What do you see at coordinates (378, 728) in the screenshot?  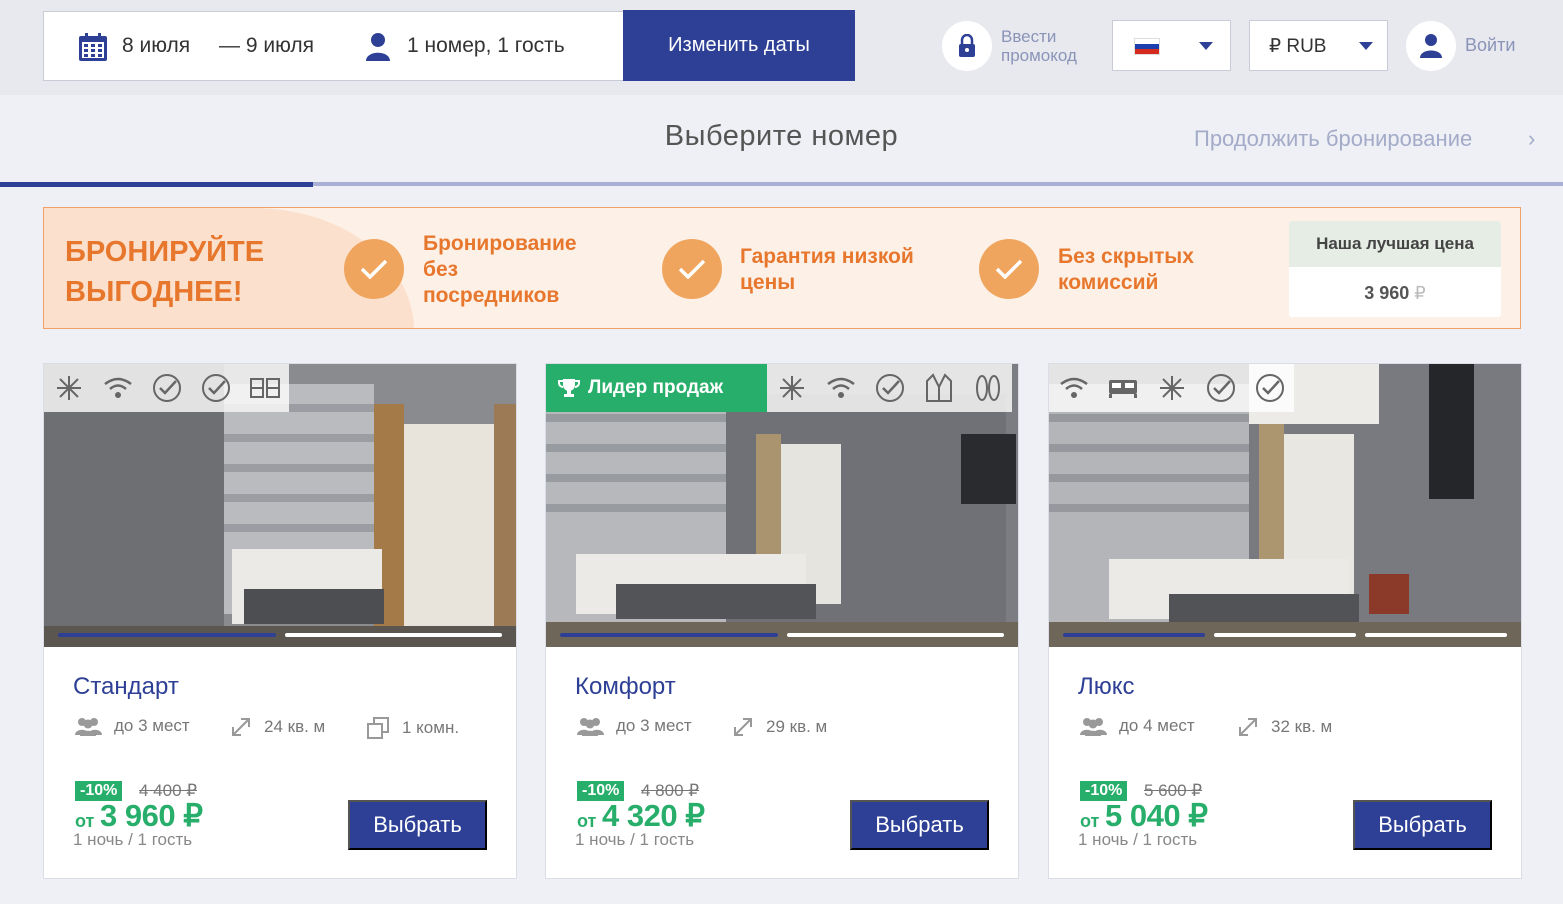 I see `rooms-icon` at bounding box center [378, 728].